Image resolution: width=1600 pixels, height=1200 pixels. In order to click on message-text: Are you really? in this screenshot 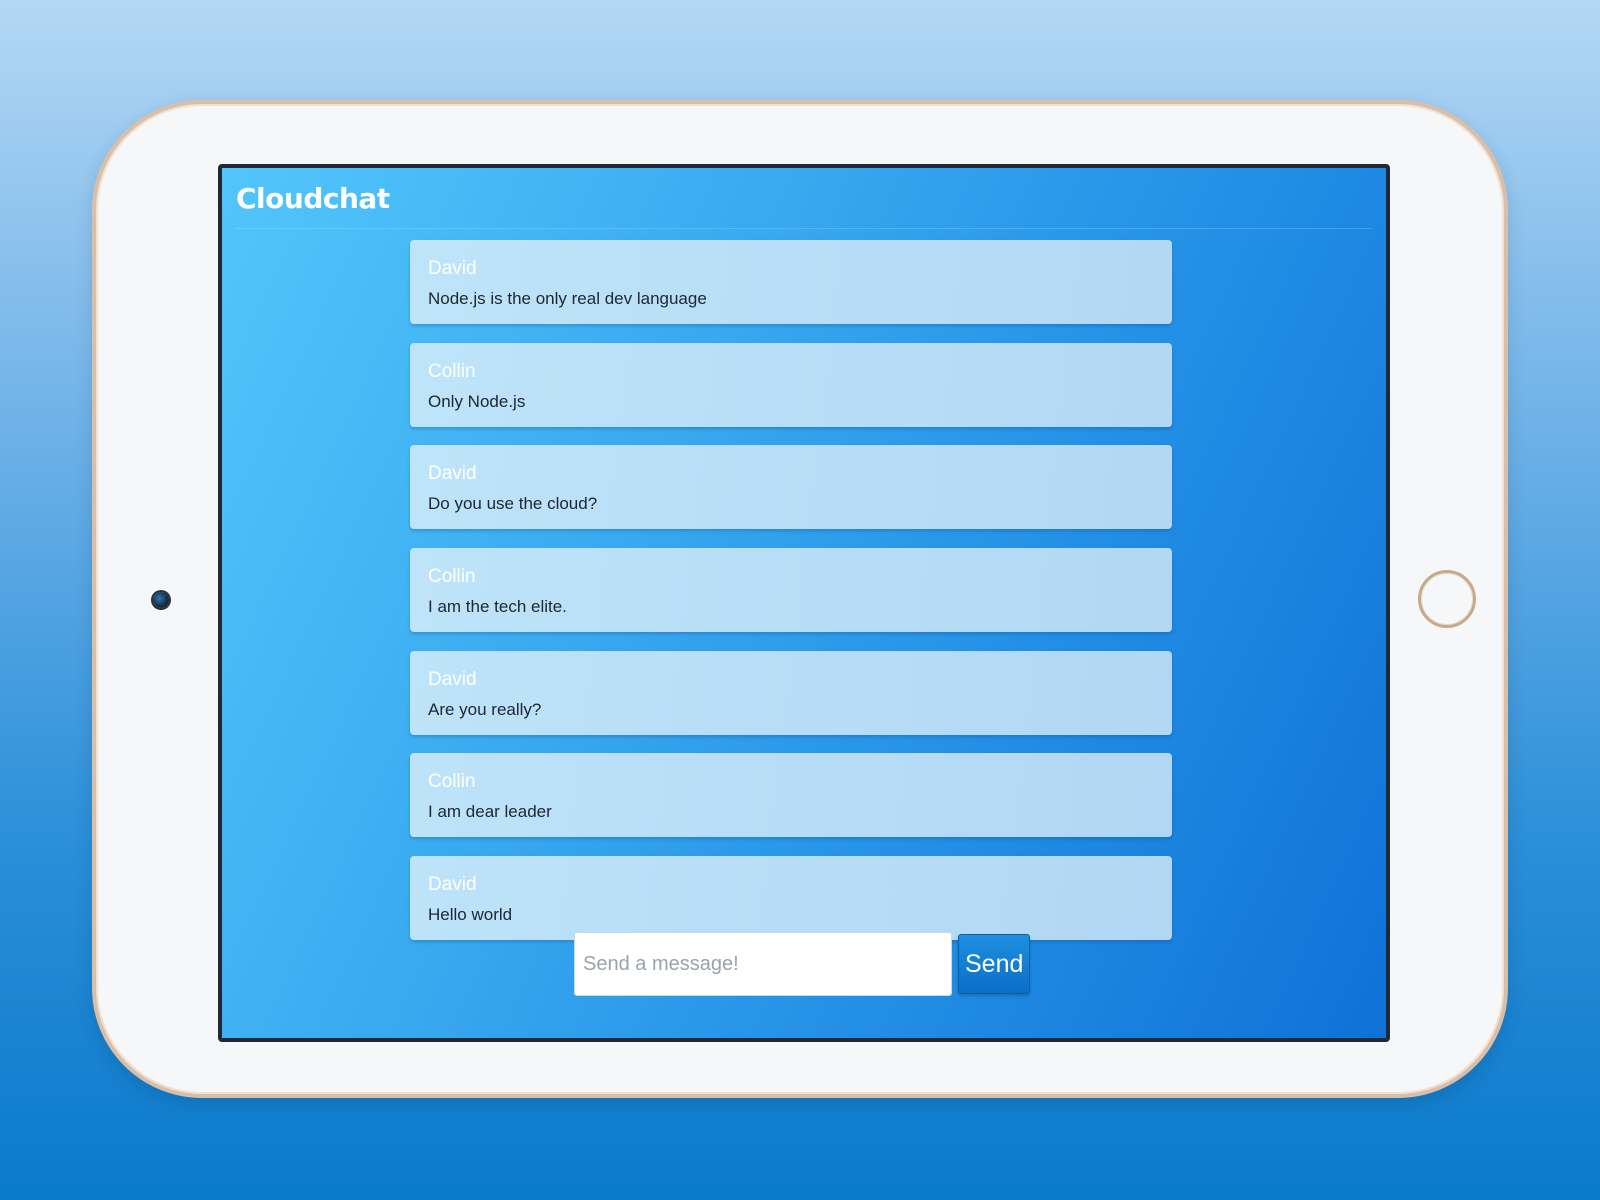, I will do `click(485, 709)`.